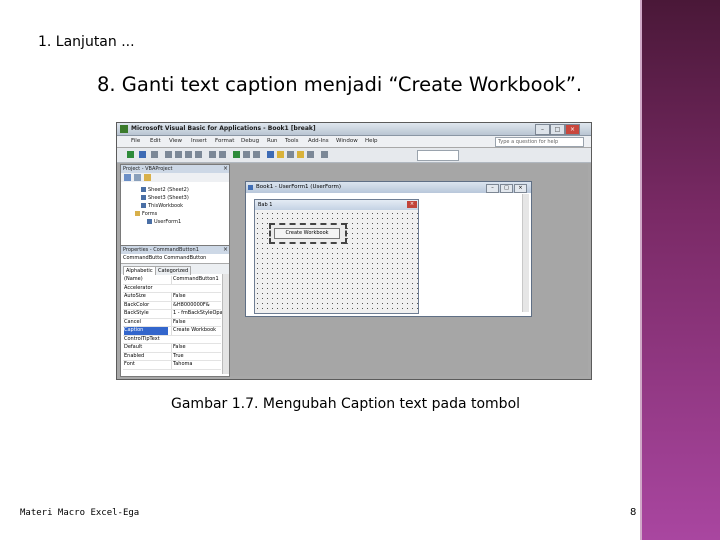 This screenshot has height=540, width=720. Describe the element at coordinates (310, 154) in the screenshot. I see `toolbox-icon` at that location.